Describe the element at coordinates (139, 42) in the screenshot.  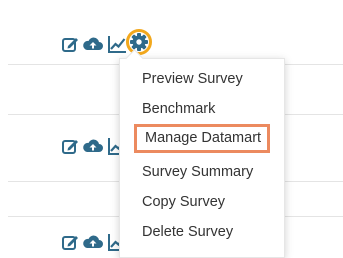
I see `gear-icon` at that location.